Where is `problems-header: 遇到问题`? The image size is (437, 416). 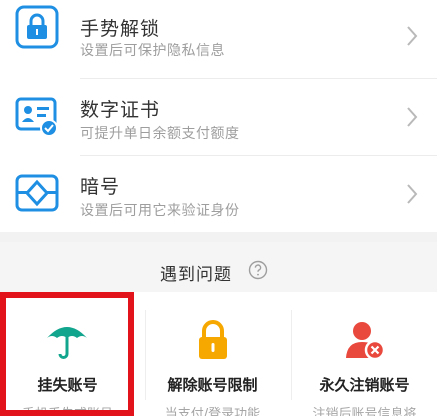 problems-header: 遇到问题 is located at coordinates (218, 267).